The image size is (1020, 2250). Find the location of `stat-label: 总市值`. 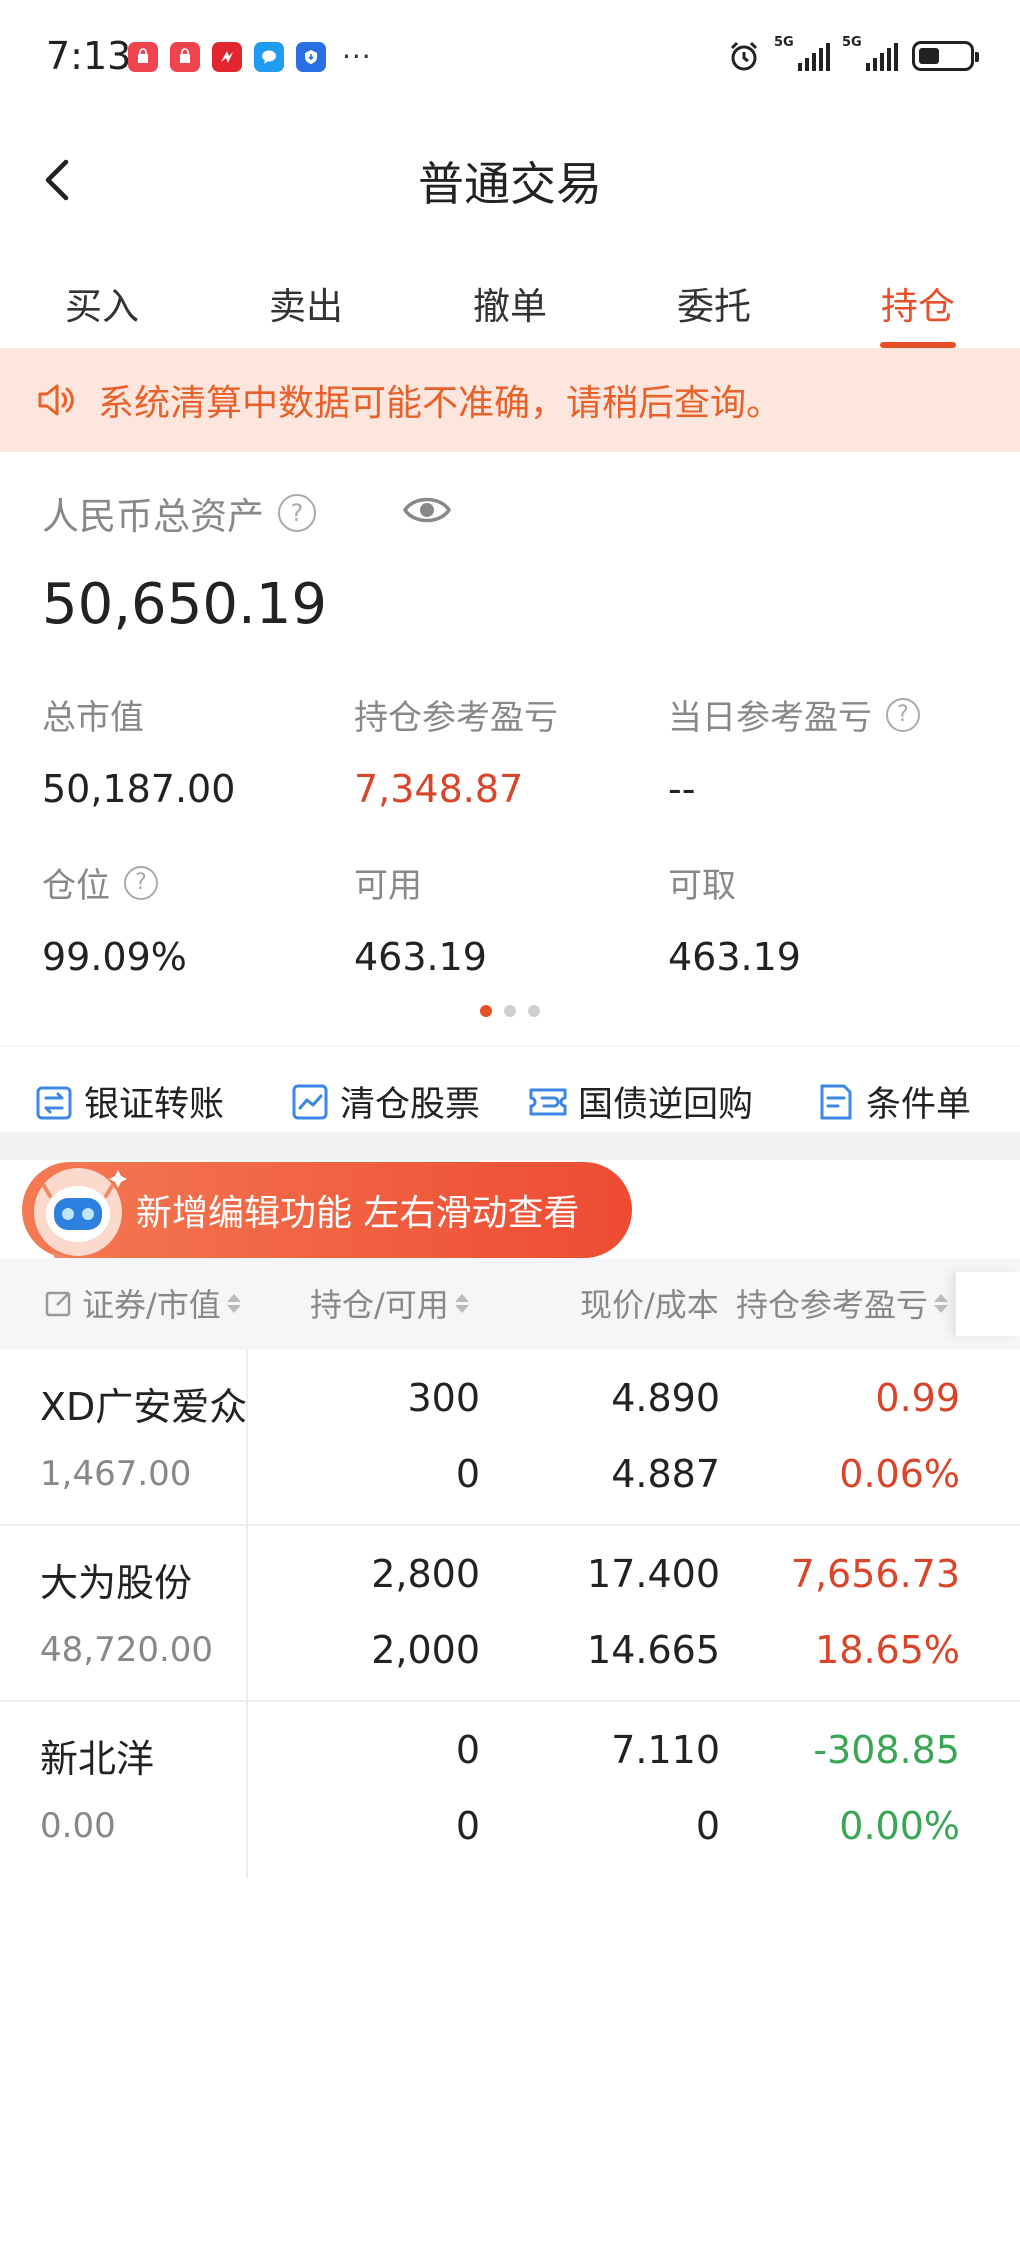

stat-label: 总市值 is located at coordinates (93, 718).